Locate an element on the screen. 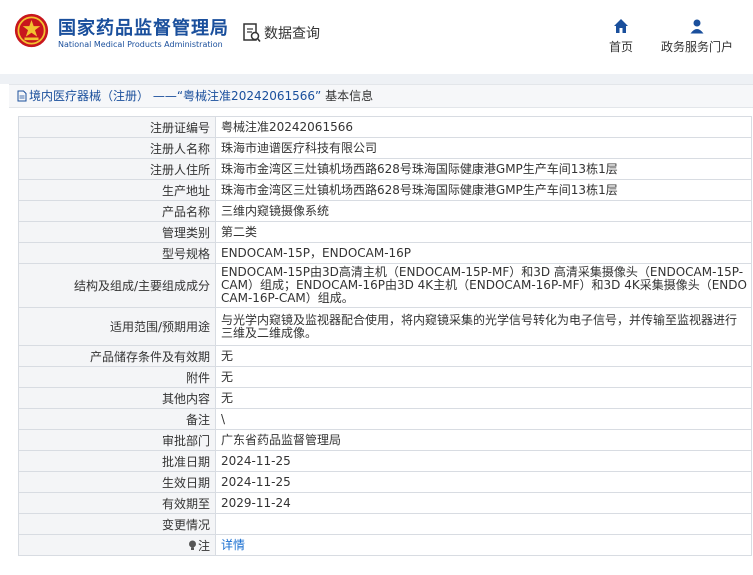 The height and width of the screenshot is (575, 753). field-label: 注册证编号 is located at coordinates (117, 127).